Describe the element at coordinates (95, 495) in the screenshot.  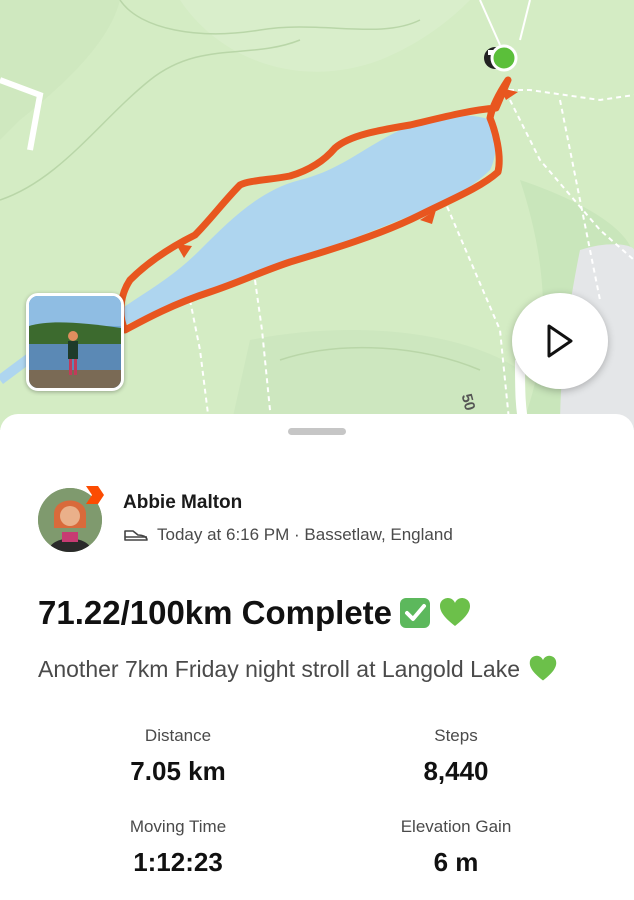
I see `subscriber-badge-icon` at that location.